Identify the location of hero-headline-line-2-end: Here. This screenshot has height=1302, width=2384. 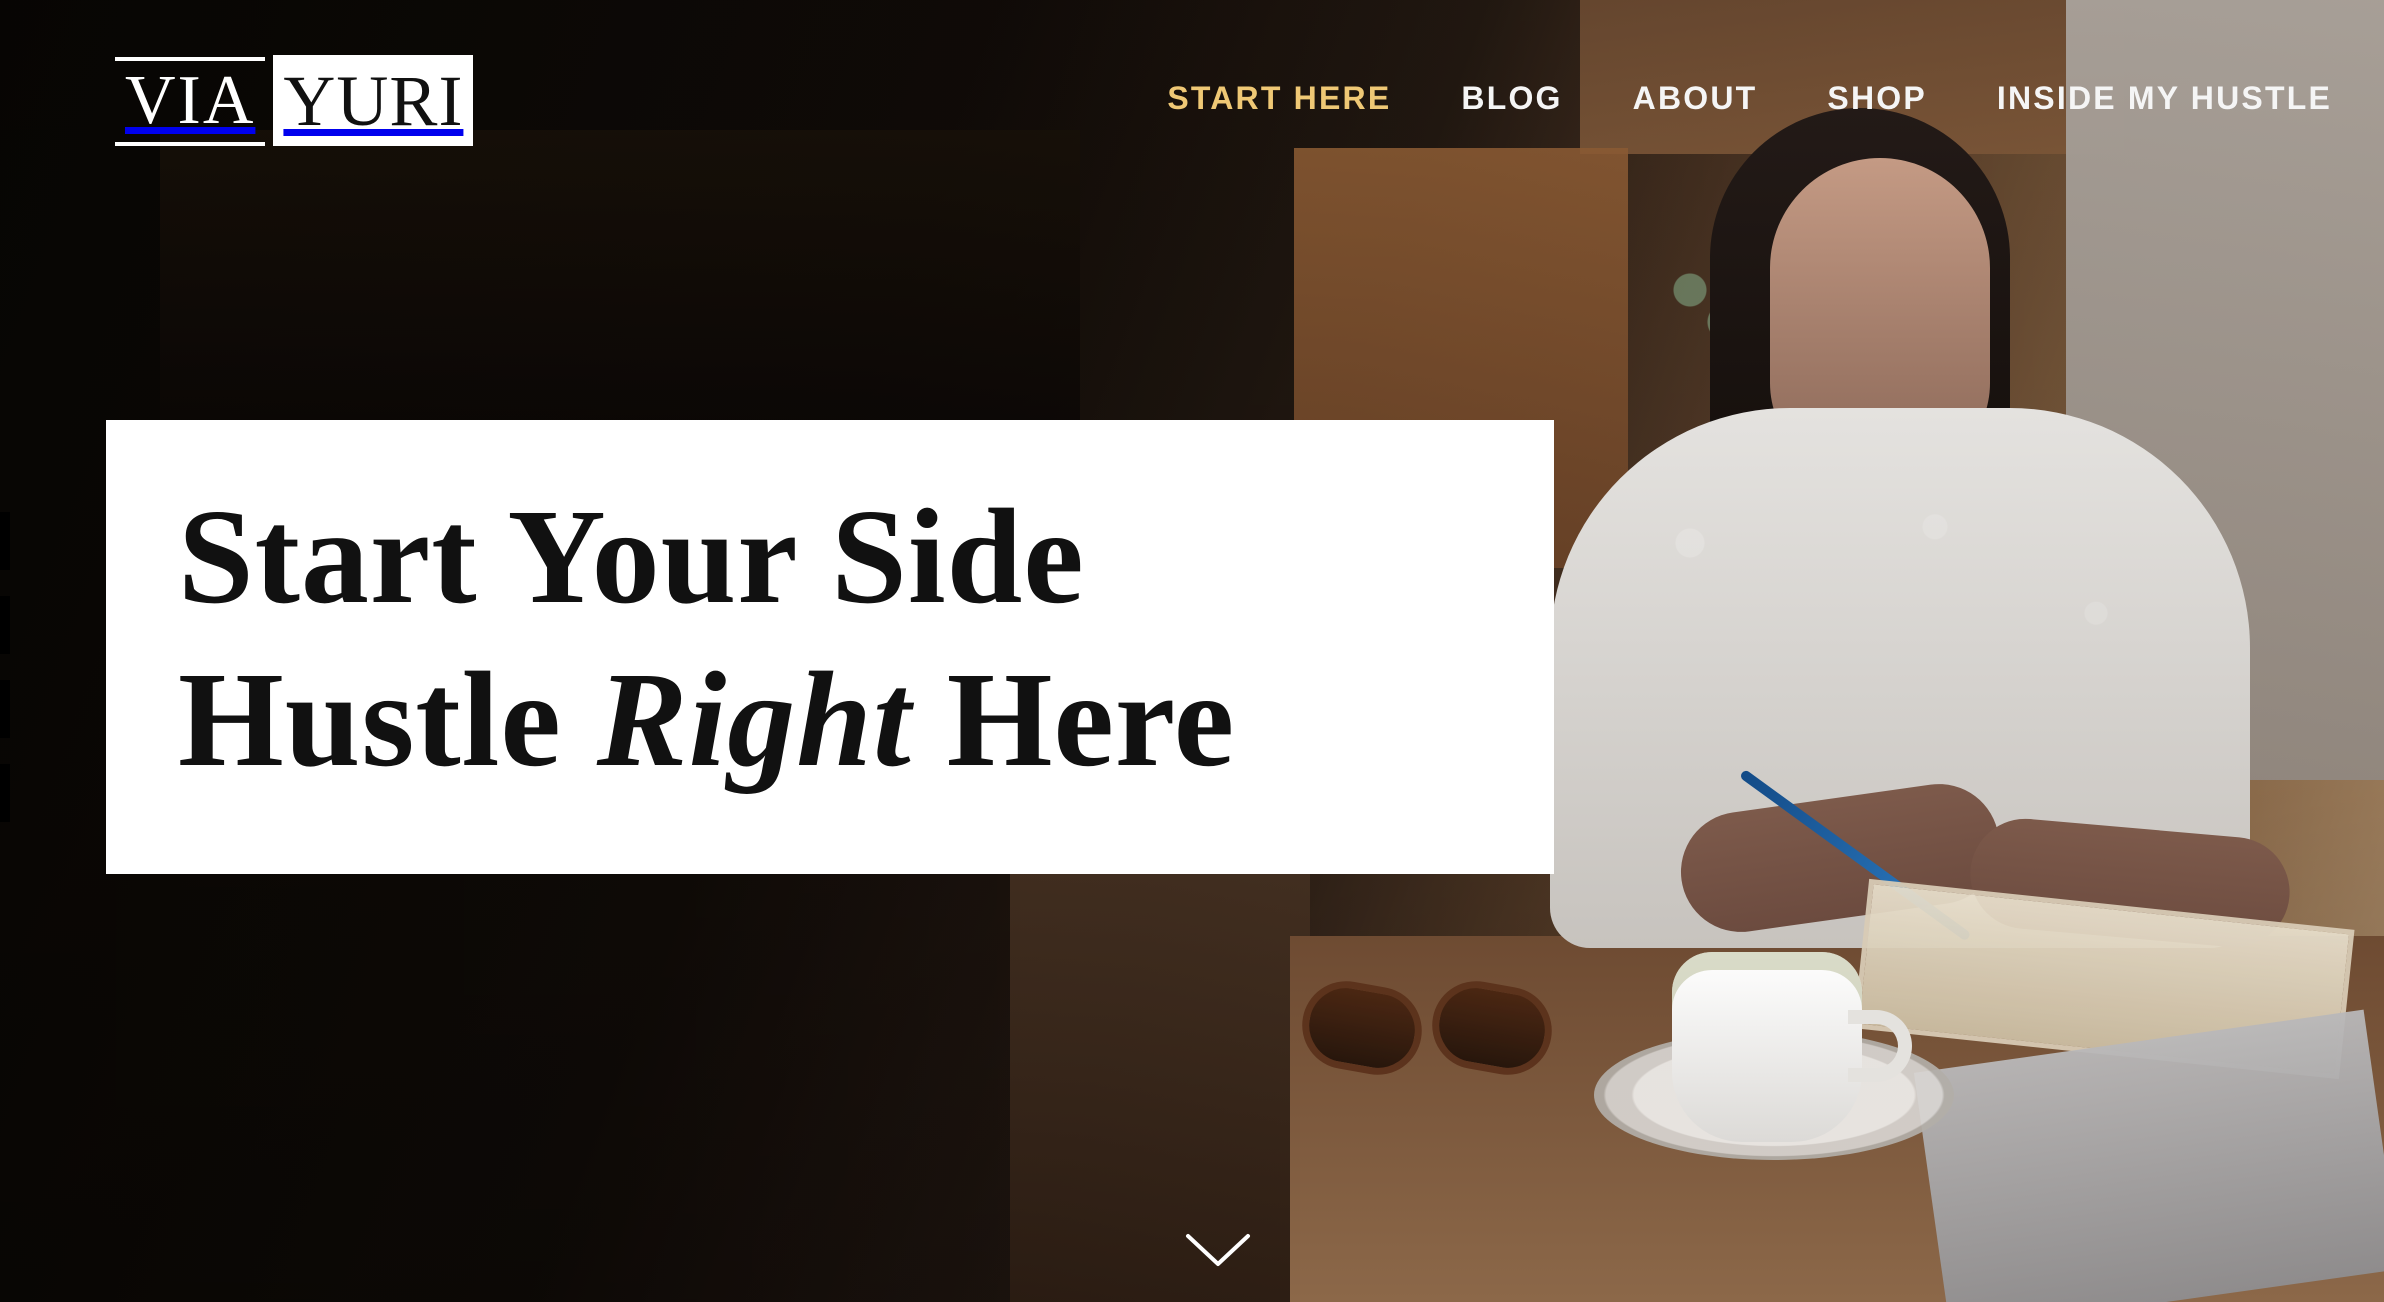
(1073, 720).